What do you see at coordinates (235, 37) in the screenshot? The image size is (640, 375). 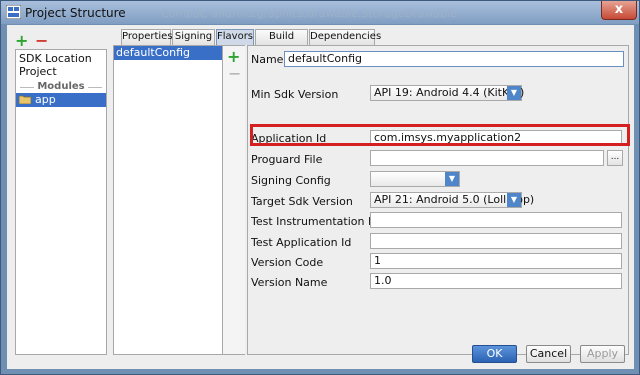 I see `tab-flavors: Flavors` at bounding box center [235, 37].